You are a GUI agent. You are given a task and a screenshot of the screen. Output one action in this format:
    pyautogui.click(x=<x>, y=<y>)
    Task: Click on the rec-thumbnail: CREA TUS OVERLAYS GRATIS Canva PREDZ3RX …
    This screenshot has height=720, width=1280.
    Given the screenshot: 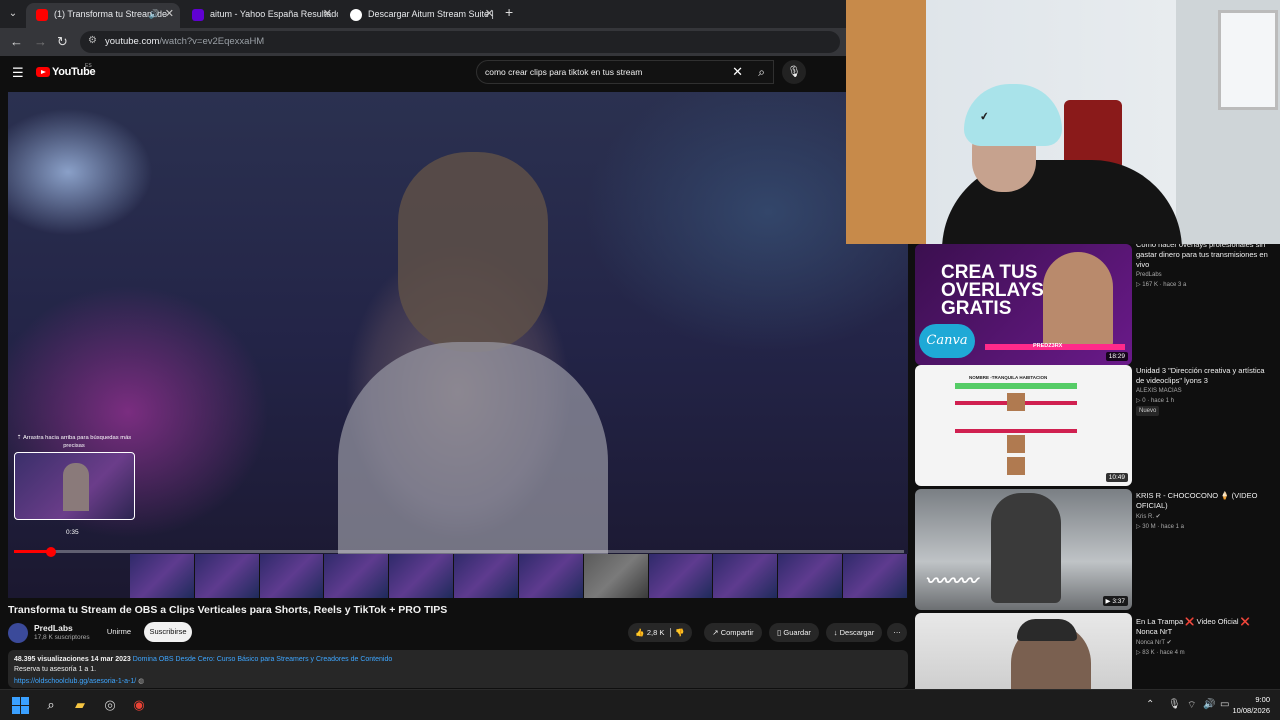 What is the action you would take?
    pyautogui.click(x=1023, y=304)
    